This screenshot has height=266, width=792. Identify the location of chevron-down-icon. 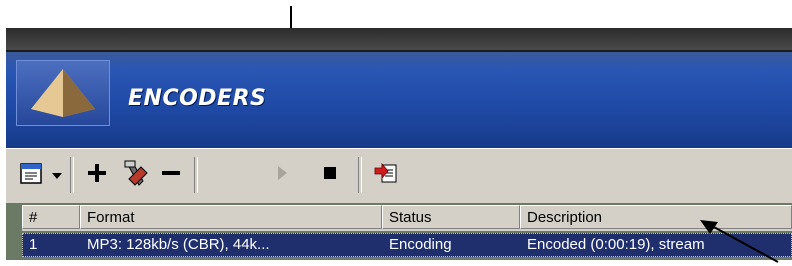
(57, 175).